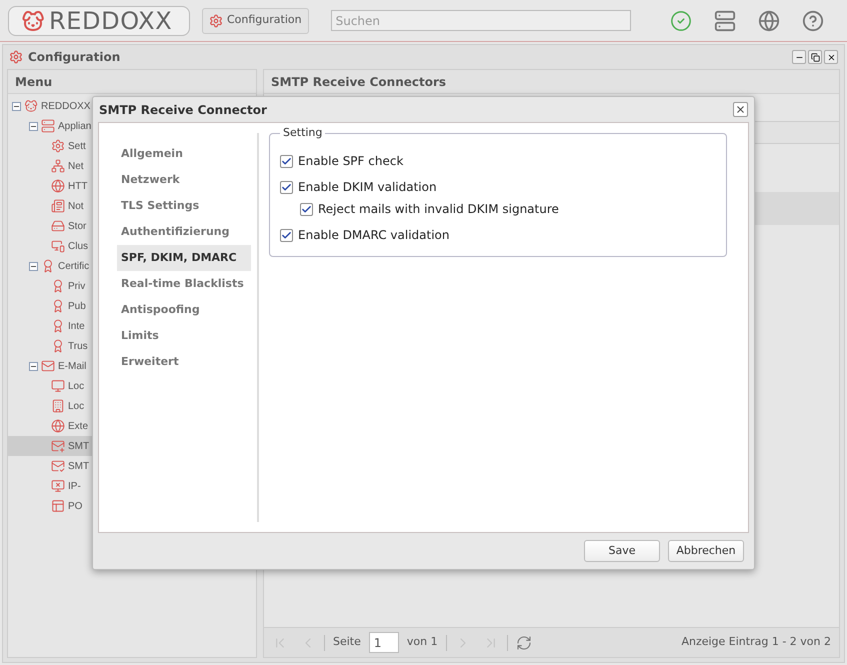 The height and width of the screenshot is (665, 847). I want to click on checkbox-label: Enable DKIM validation, so click(367, 187).